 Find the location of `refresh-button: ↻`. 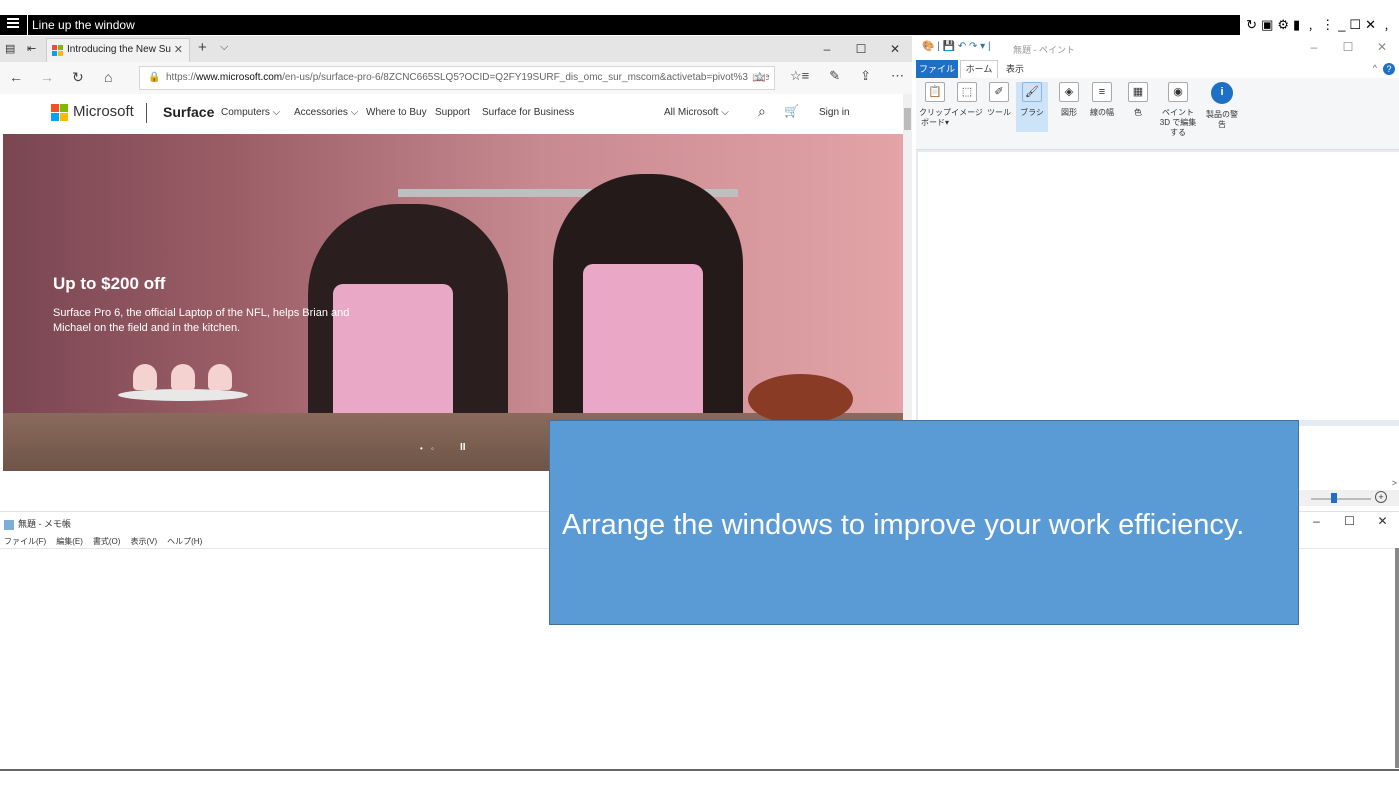

refresh-button: ↻ is located at coordinates (78, 77).